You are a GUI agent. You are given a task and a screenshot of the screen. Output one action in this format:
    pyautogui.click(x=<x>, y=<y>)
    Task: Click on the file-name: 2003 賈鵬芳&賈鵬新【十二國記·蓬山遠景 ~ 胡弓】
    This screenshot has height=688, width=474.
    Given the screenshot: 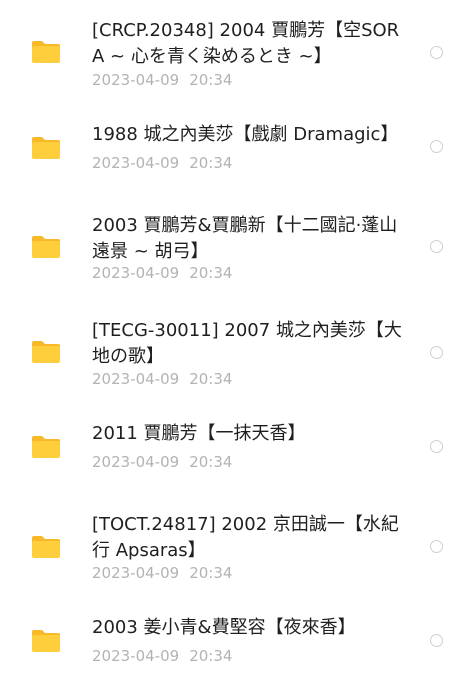 What is the action you would take?
    pyautogui.click(x=245, y=238)
    